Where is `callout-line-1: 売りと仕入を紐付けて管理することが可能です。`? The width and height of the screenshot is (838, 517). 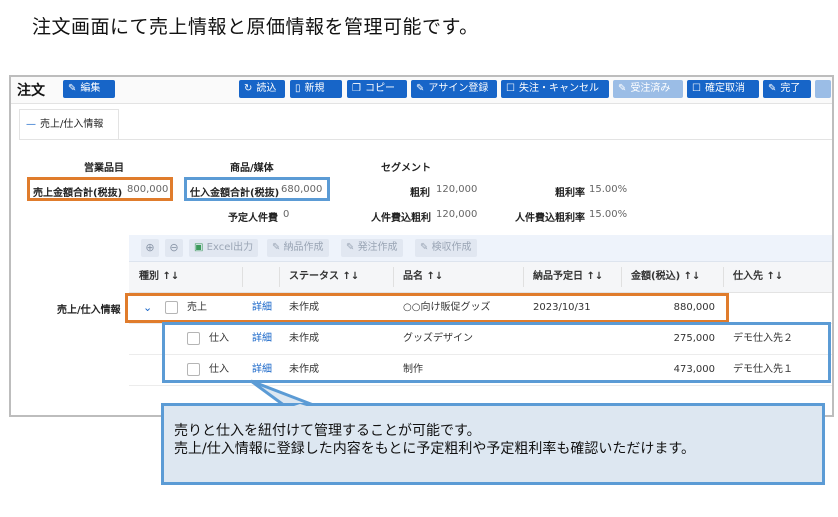
callout-line-1: 売りと仕入を紐付けて管理することが可能です。 is located at coordinates (327, 431).